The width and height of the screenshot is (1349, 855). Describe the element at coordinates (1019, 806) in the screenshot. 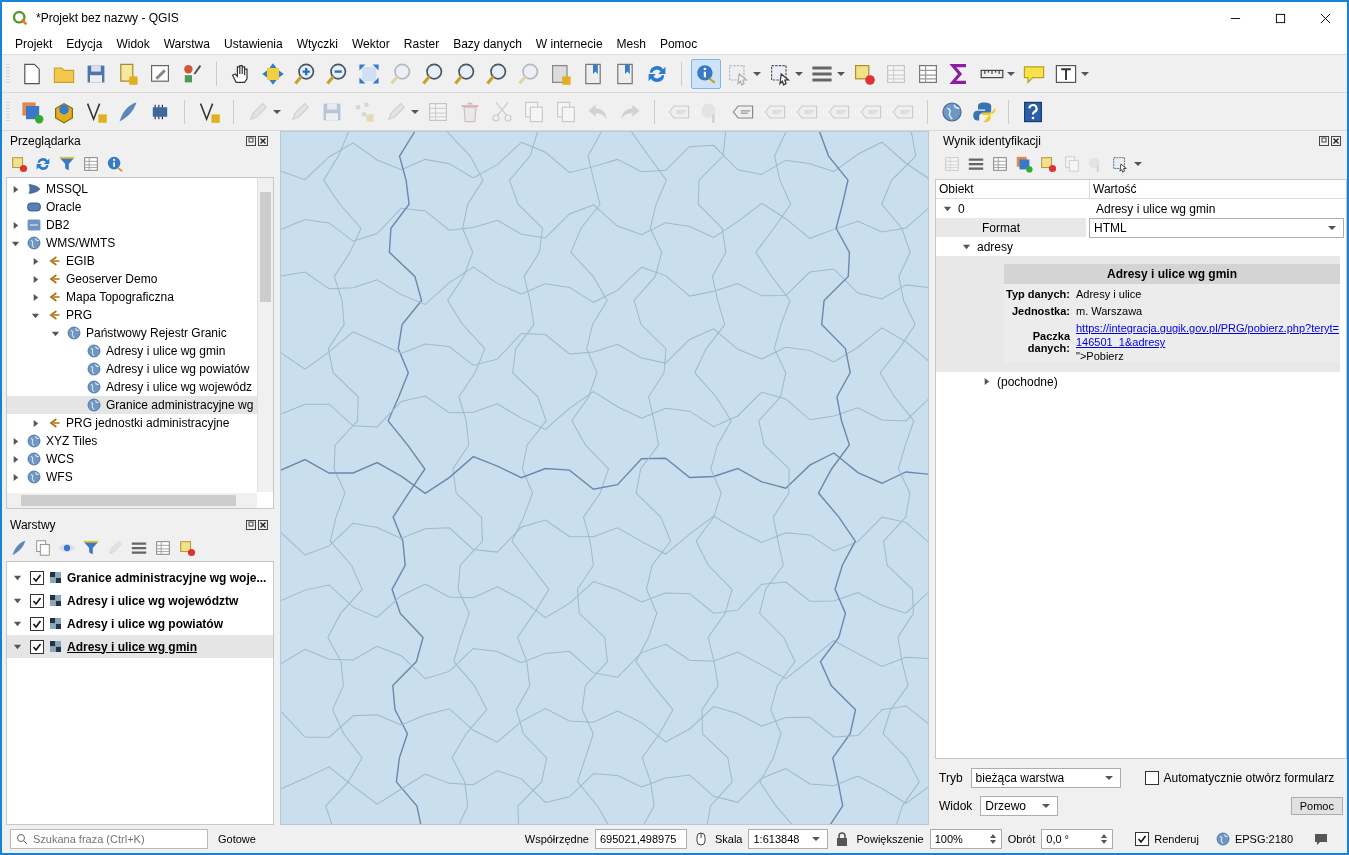

I see `view-dropdown: Drzewo` at that location.